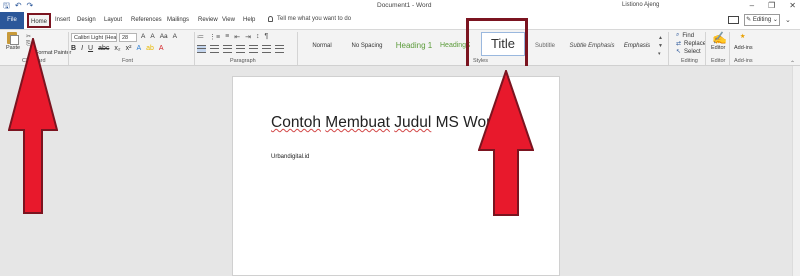 The width and height of the screenshot is (800, 276). Describe the element at coordinates (775, 20) in the screenshot. I see `chevron-down-icon: ⌄` at that location.